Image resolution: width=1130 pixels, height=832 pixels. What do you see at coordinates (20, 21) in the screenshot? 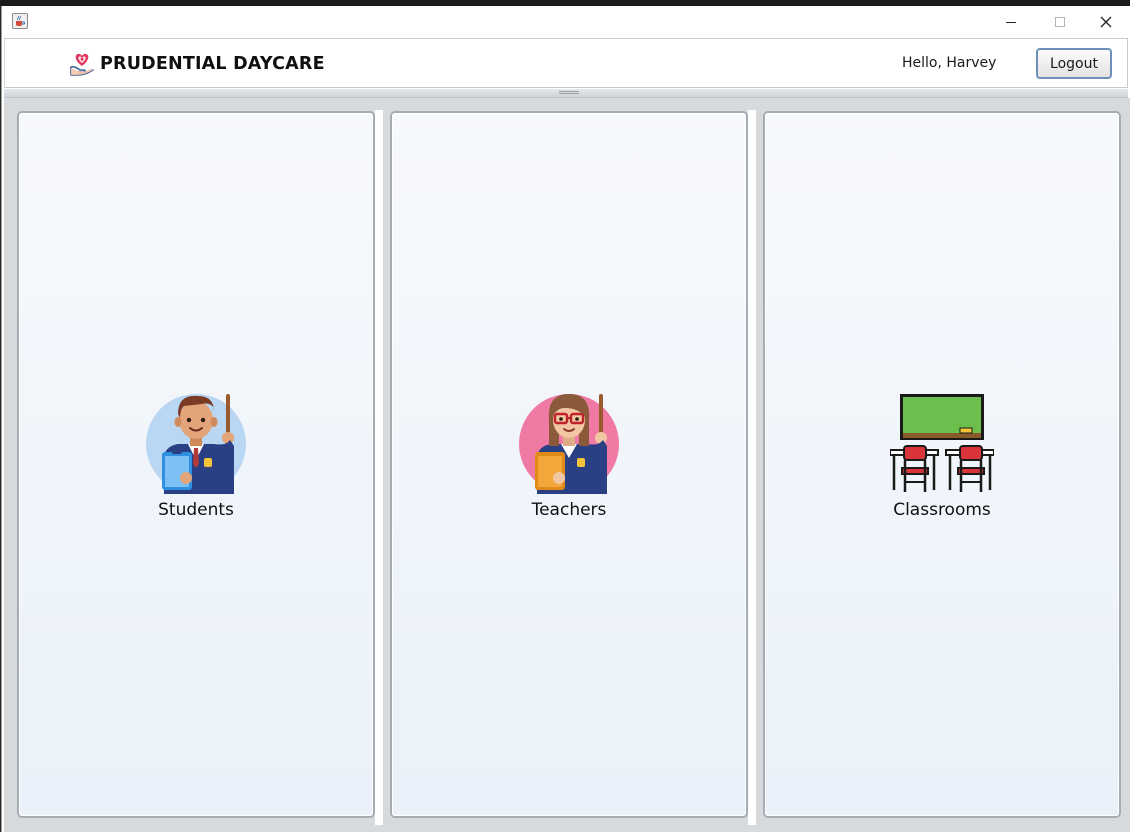
I see `java-cup-icon` at bounding box center [20, 21].